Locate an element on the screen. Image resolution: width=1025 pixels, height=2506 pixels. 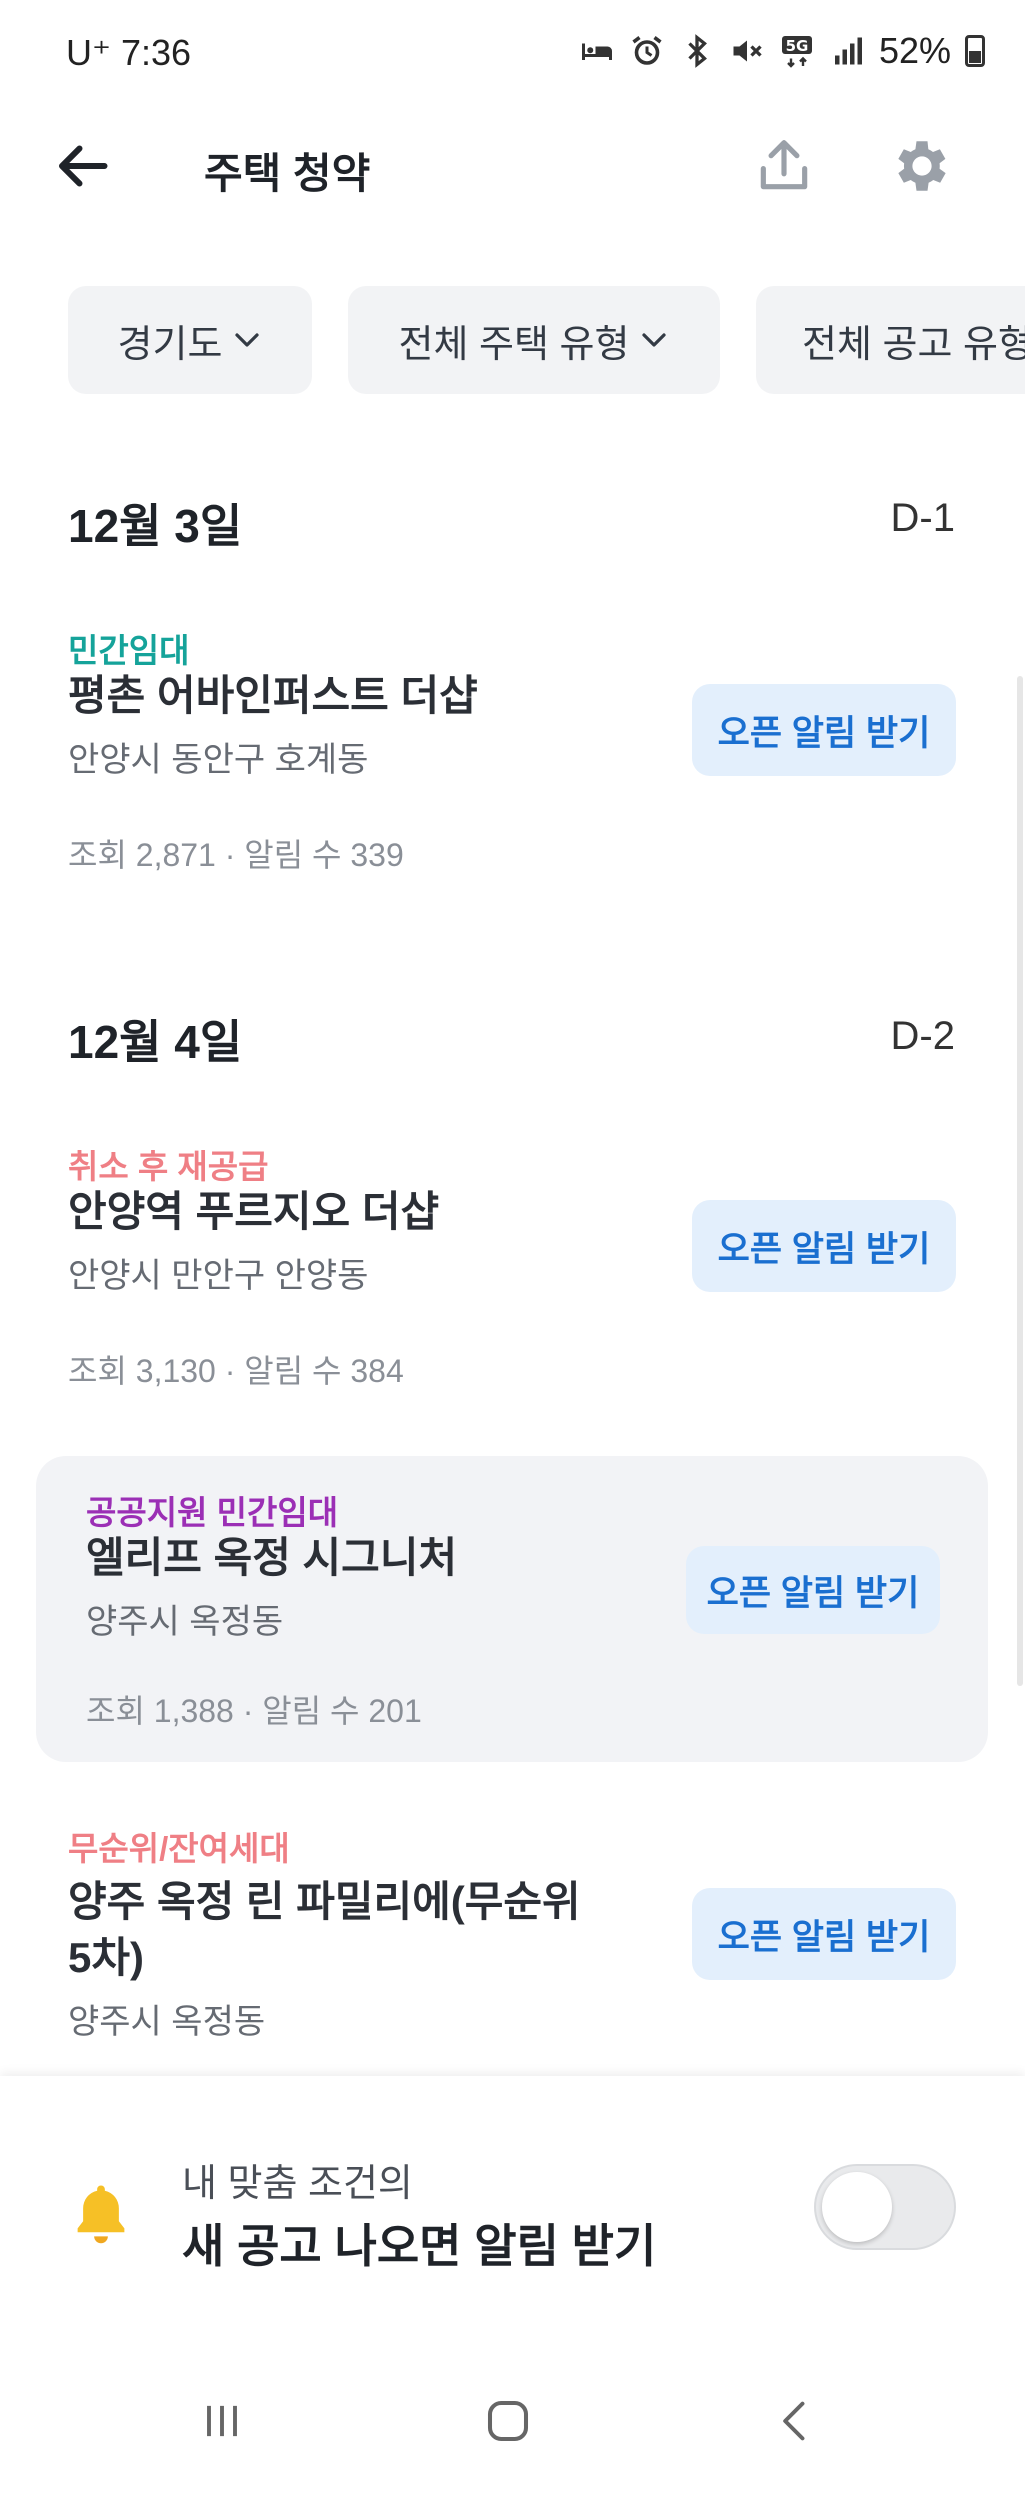
listing-tag: 무순위/잔여세대 is located at coordinates (179, 1848).